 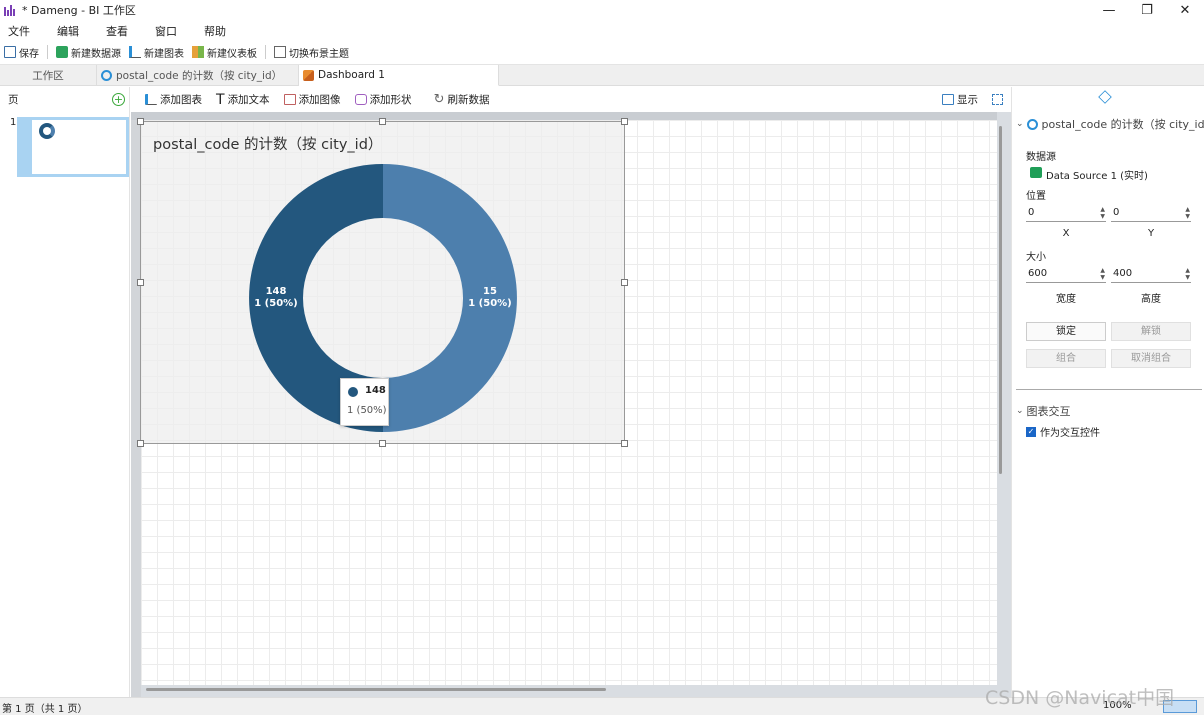 I want to click on resize-handle-br, so click(x=624, y=443).